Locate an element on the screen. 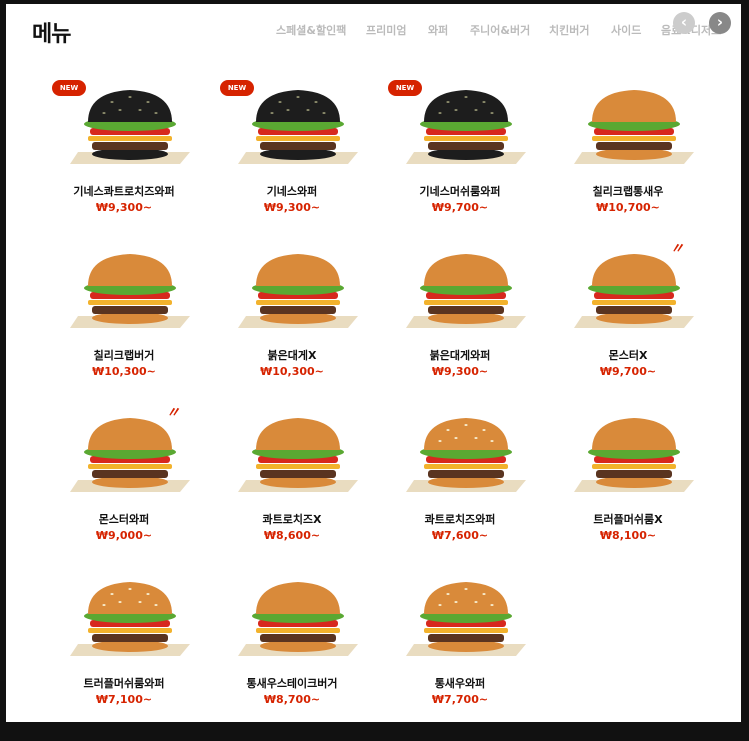 The image size is (749, 741). product-card: 트러플머쉬룸X ₩8,100~ is located at coordinates (638, 490).